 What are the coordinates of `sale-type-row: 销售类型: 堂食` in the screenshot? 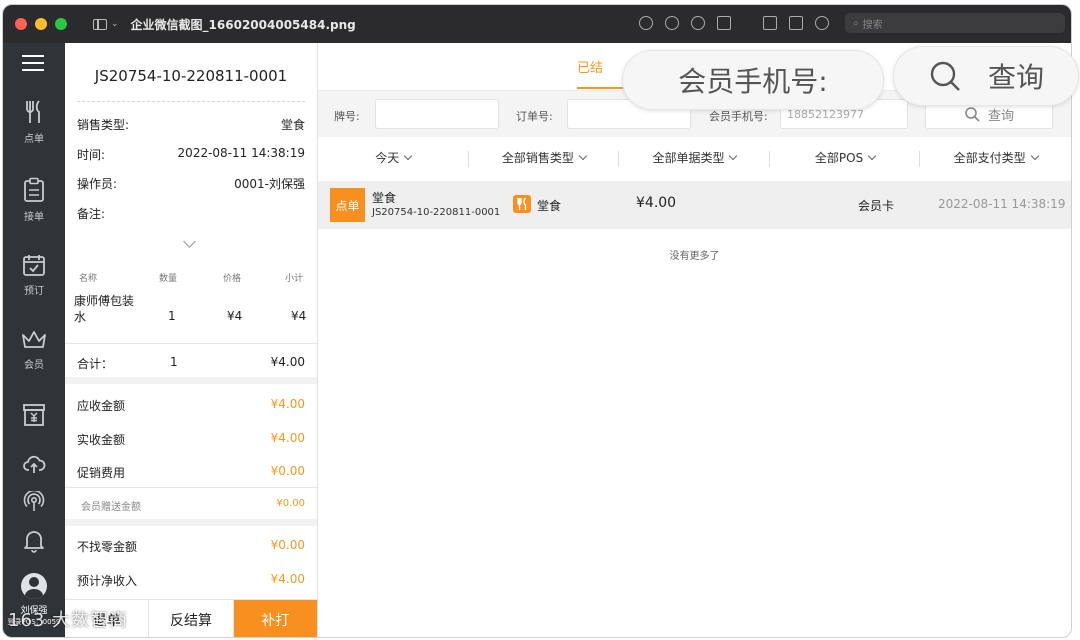 It's located at (191, 124).